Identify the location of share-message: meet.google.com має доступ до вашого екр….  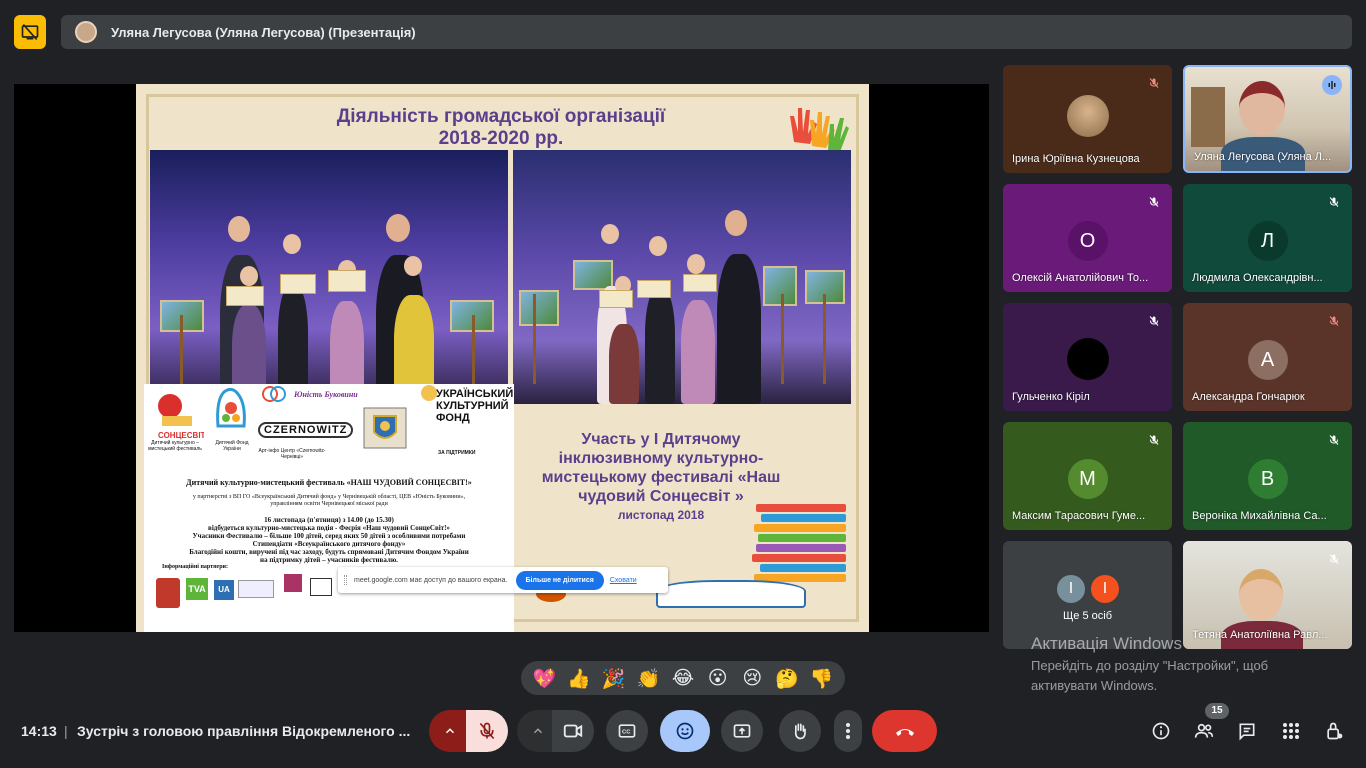
(431, 580).